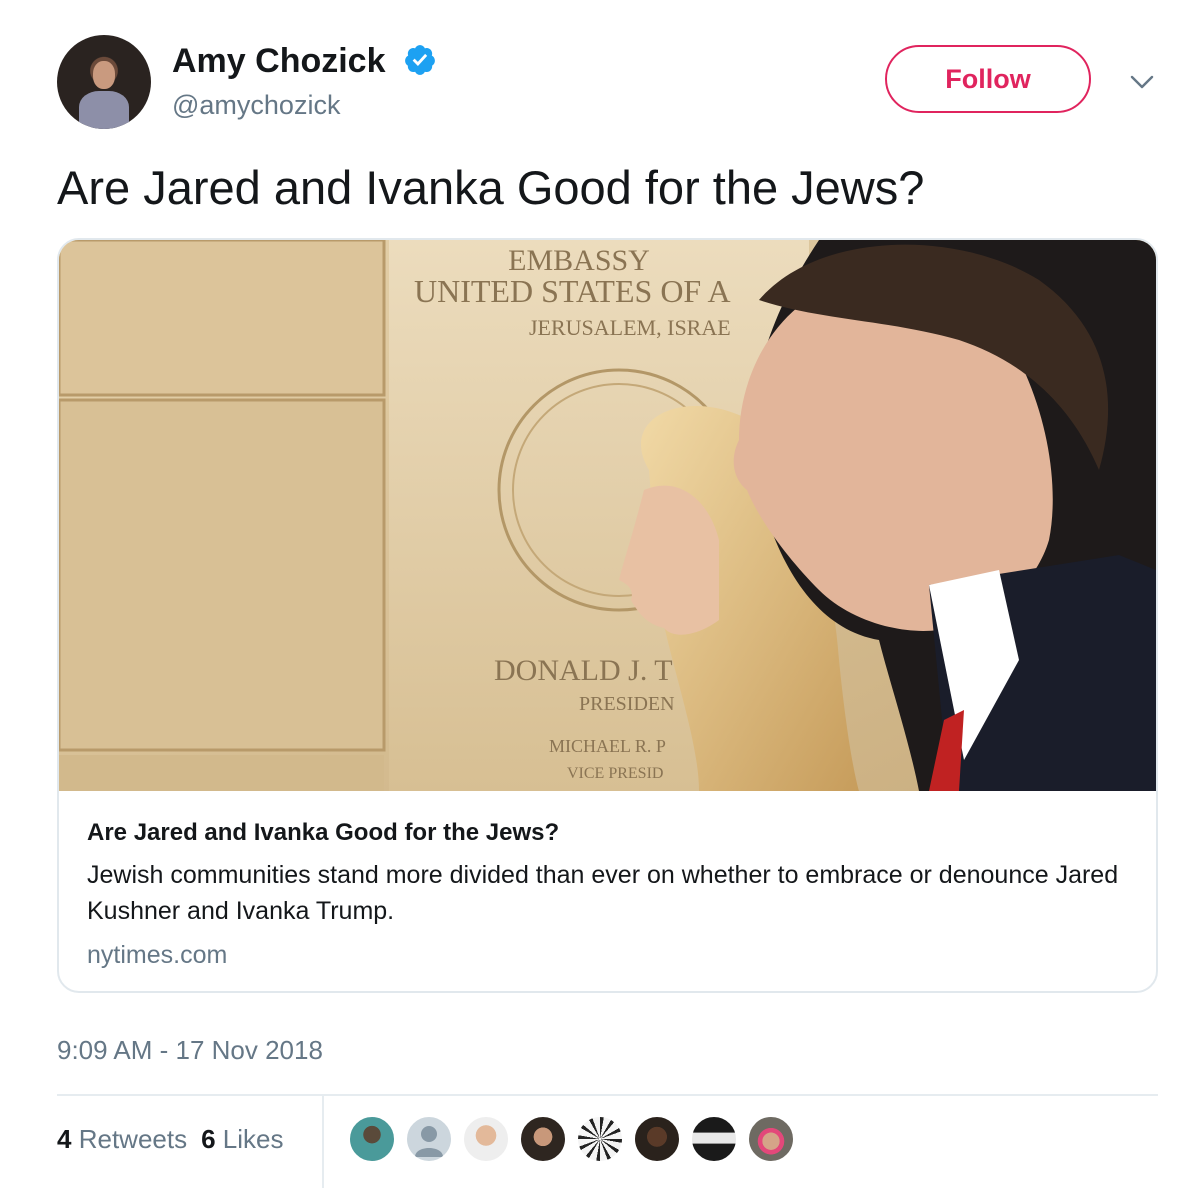  I want to click on verified-badge-icon, so click(420, 60).